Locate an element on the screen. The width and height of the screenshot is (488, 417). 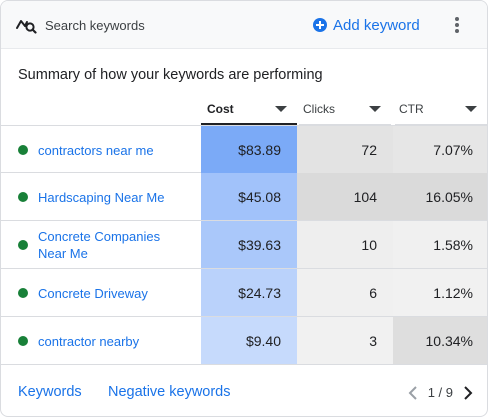
table-row: Concrete Driveway $24.73 6 1.12% is located at coordinates (244, 293).